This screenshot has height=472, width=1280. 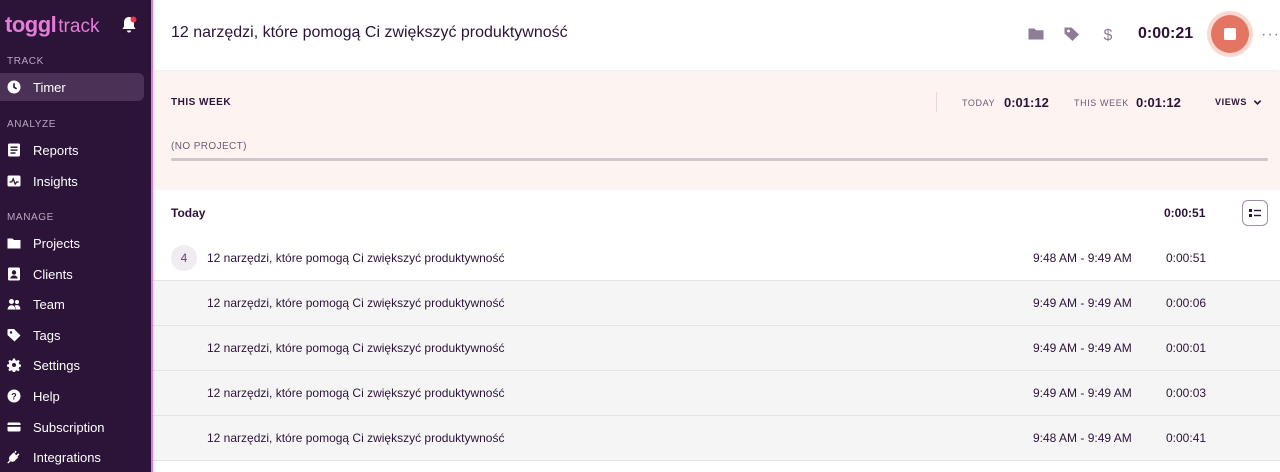 I want to click on section-label-analyze: ANALYZE, so click(x=32, y=124).